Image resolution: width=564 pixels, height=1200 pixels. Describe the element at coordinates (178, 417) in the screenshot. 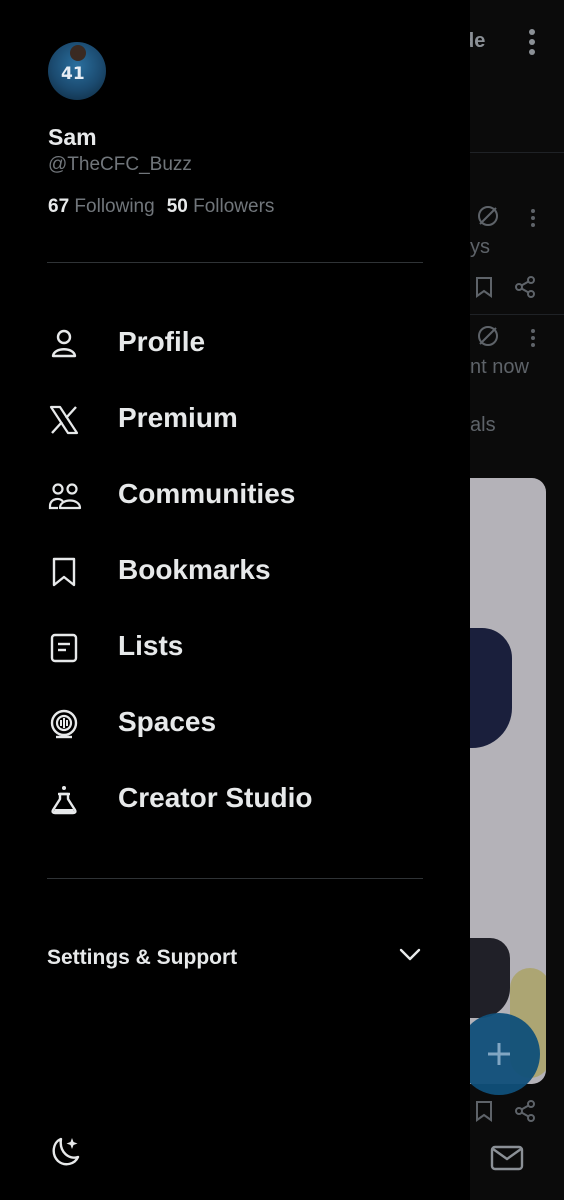

I see `menu-item-label: Premium` at that location.